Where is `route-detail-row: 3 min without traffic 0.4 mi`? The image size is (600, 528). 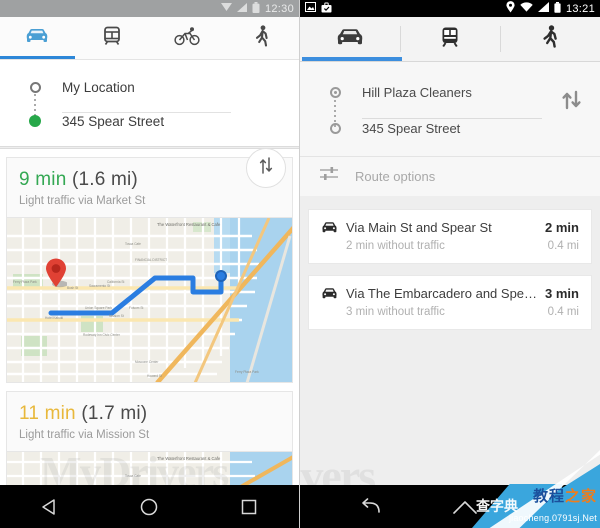 route-detail-row: 3 min without traffic 0.4 mi is located at coordinates (450, 312).